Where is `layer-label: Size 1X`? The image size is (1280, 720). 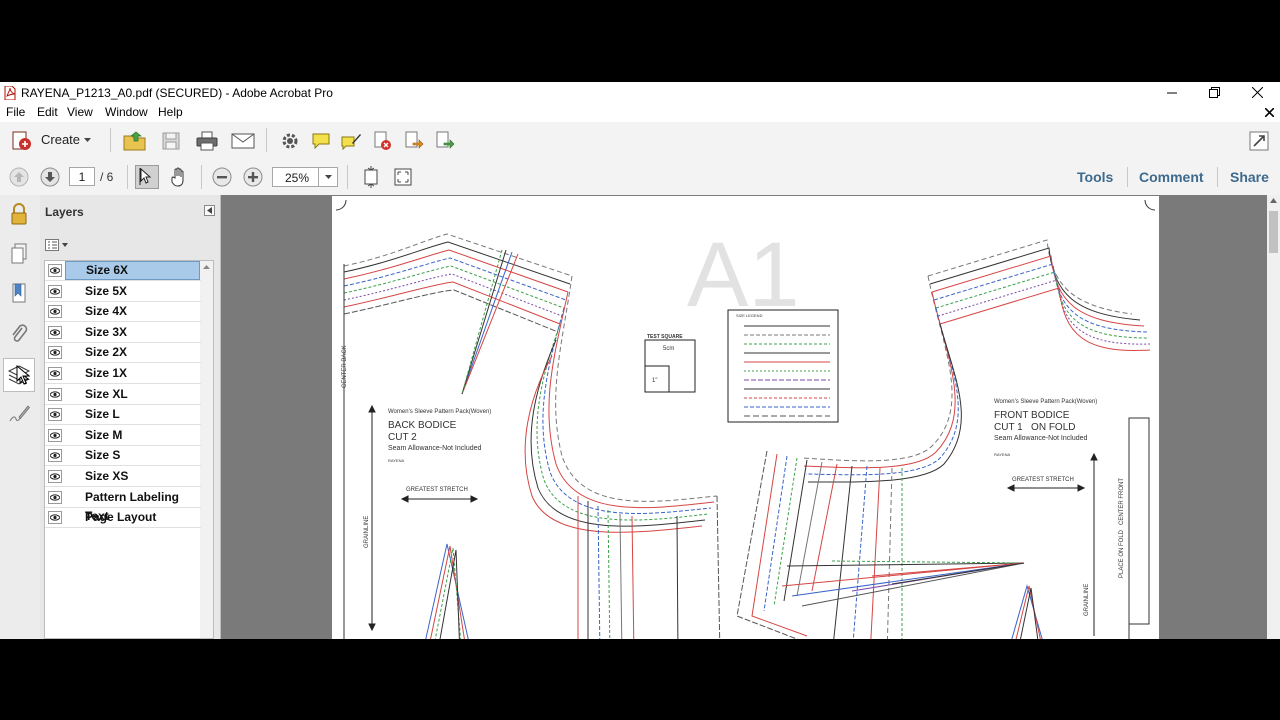
layer-label: Size 1X is located at coordinates (133, 373).